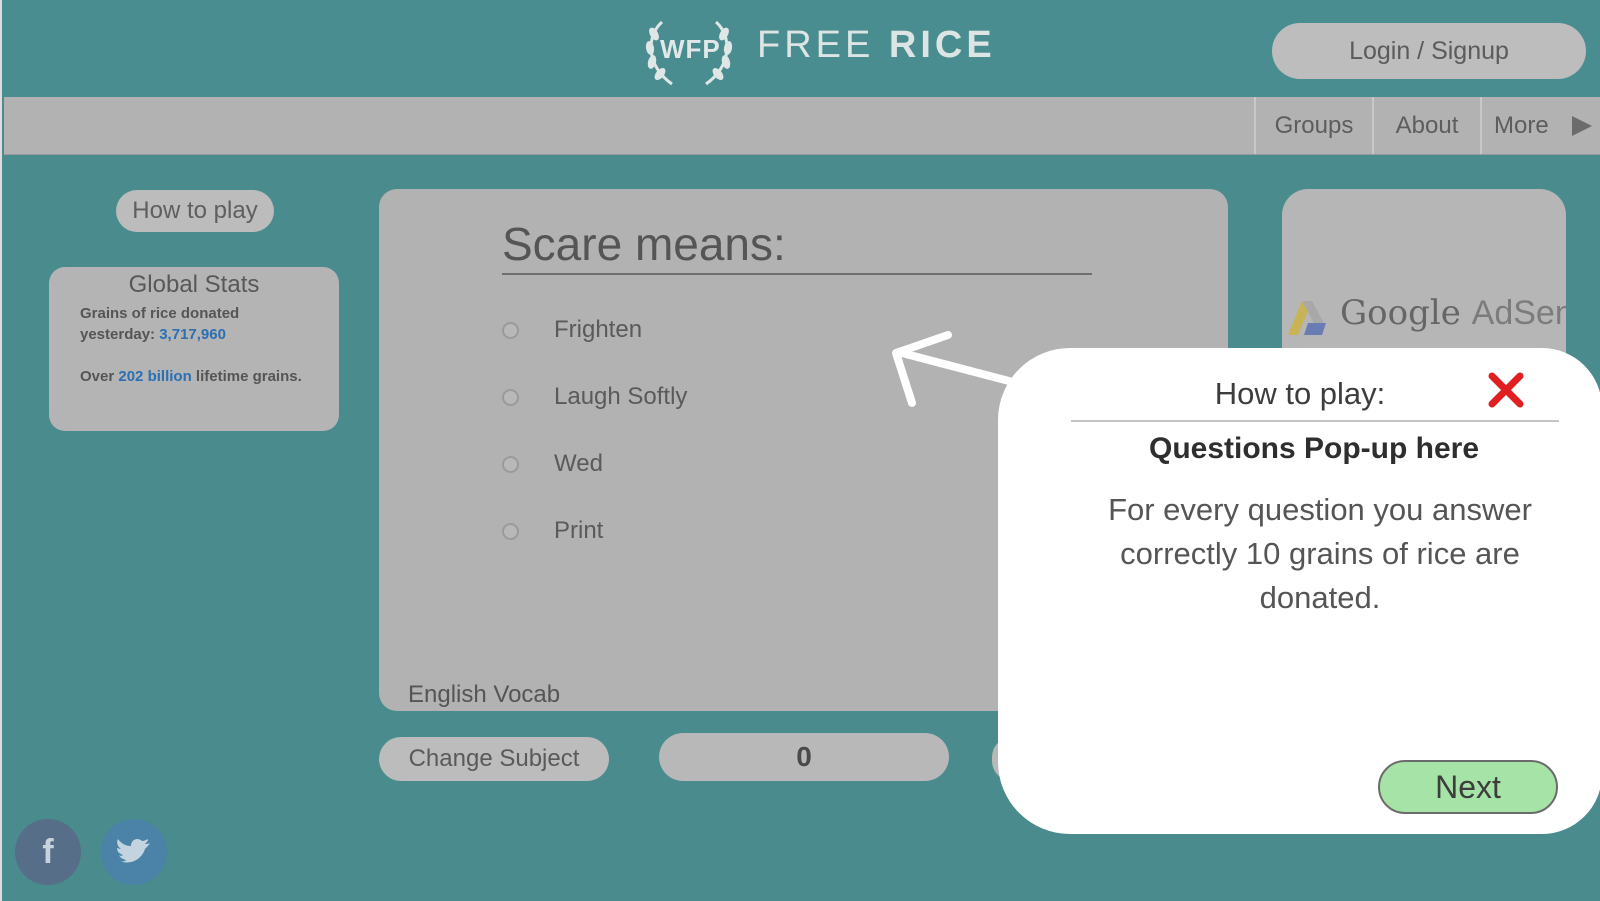 The height and width of the screenshot is (901, 1600). Describe the element at coordinates (194, 284) in the screenshot. I see `stats-title: Global Stats` at that location.